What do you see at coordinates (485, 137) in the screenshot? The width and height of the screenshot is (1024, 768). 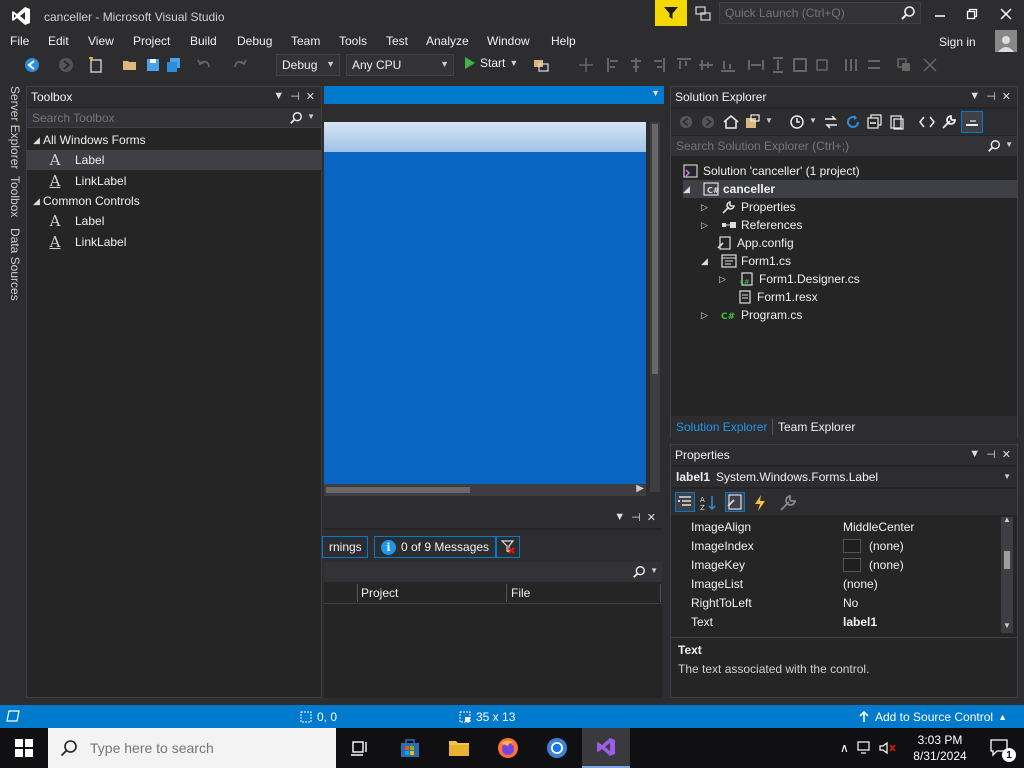 I see `form-caption-bar` at bounding box center [485, 137].